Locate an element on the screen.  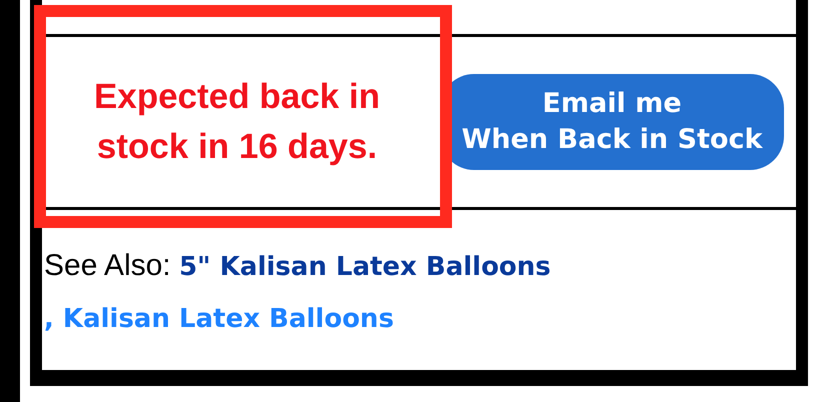
stock-notice: Expected back in stock in 16 days. is located at coordinates (237, 122).